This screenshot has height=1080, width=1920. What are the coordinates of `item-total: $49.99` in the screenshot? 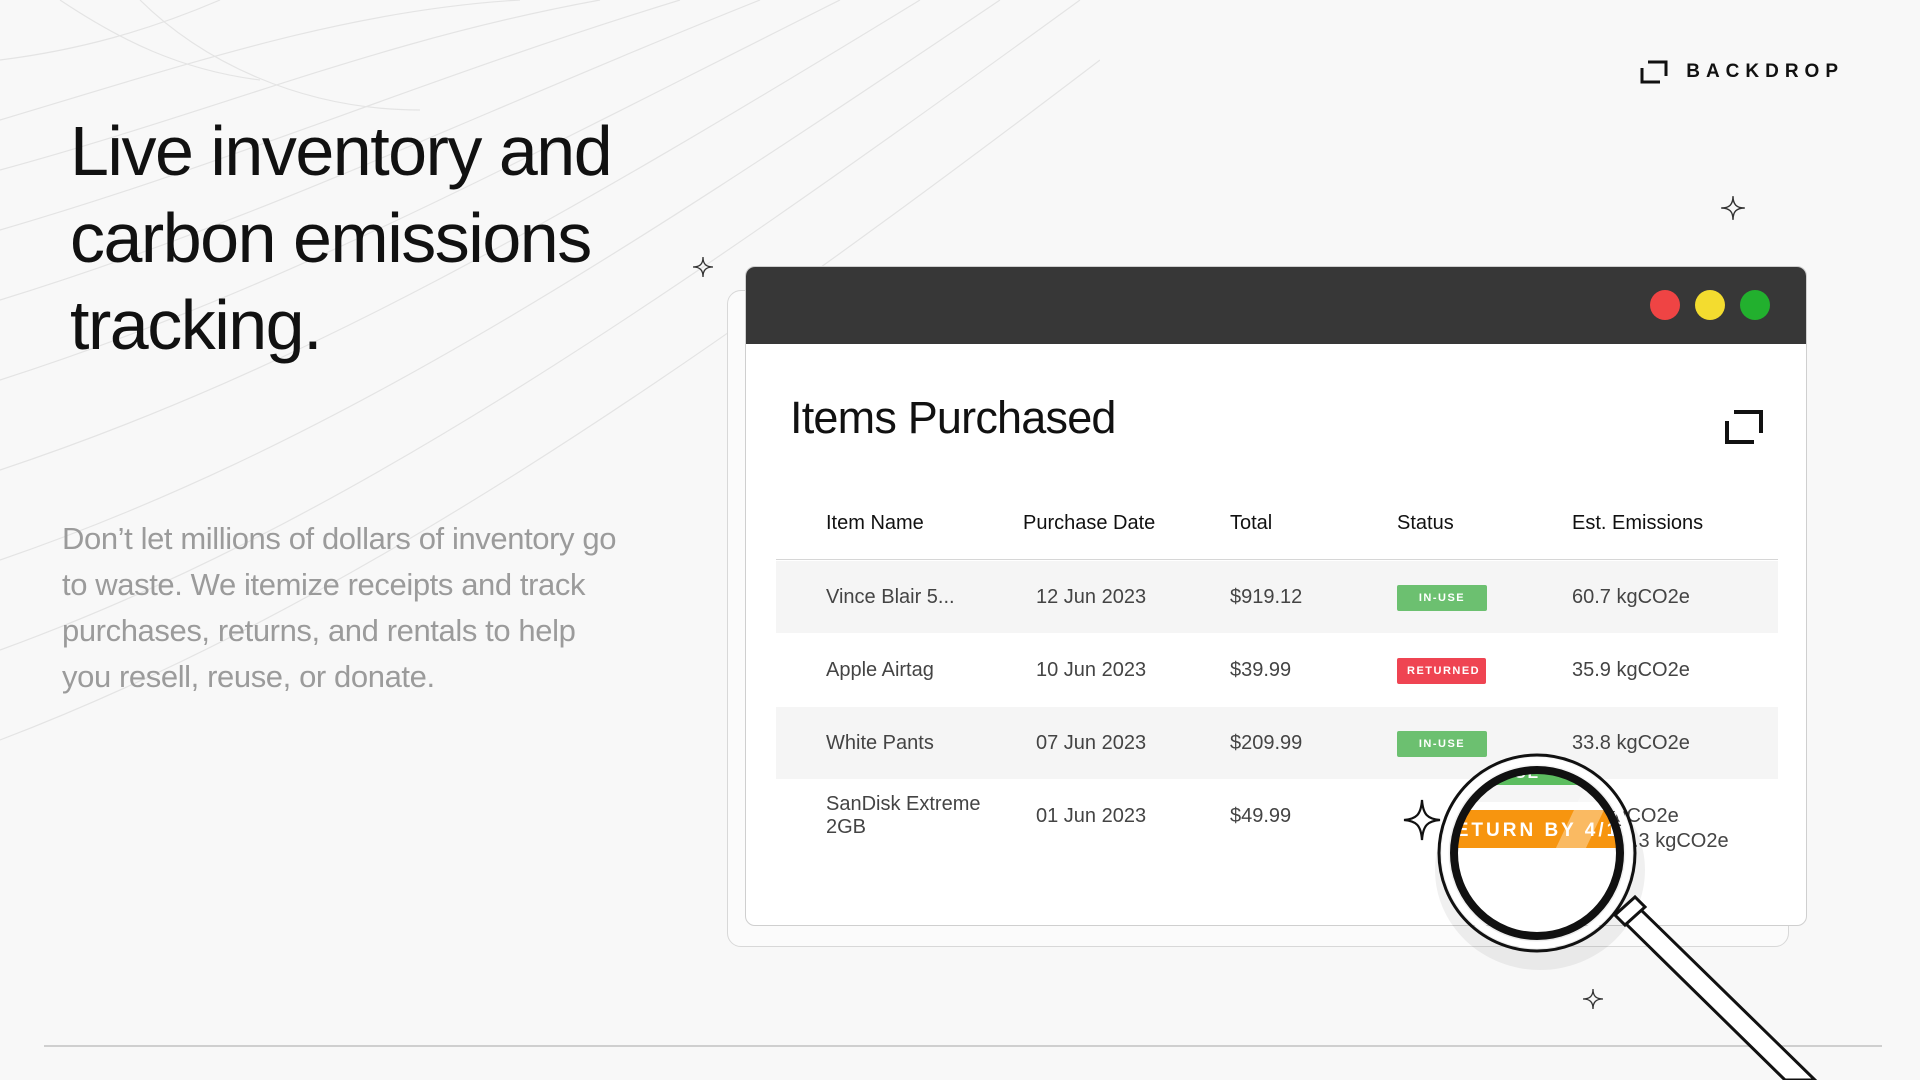 It's located at (1261, 815).